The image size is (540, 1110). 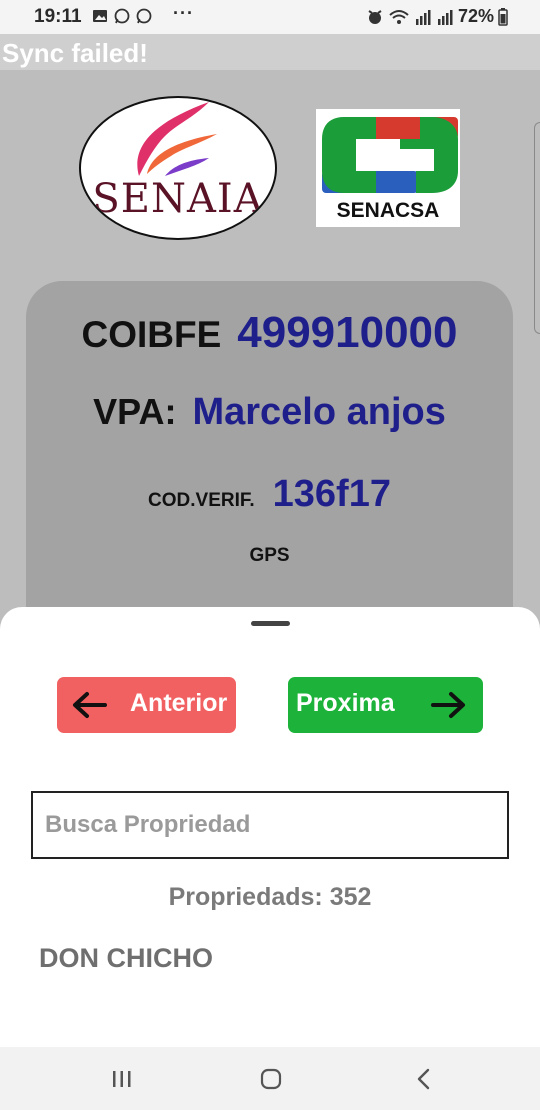 What do you see at coordinates (179, 703) in the screenshot?
I see `previous-button-label: Anterior` at bounding box center [179, 703].